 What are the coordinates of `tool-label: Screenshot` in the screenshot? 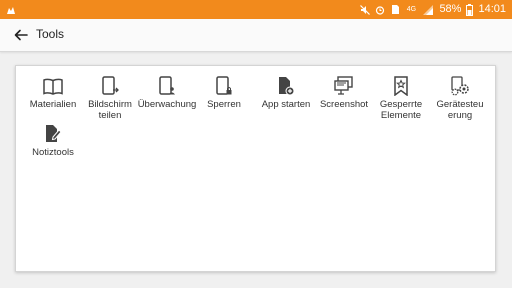 It's located at (344, 104).